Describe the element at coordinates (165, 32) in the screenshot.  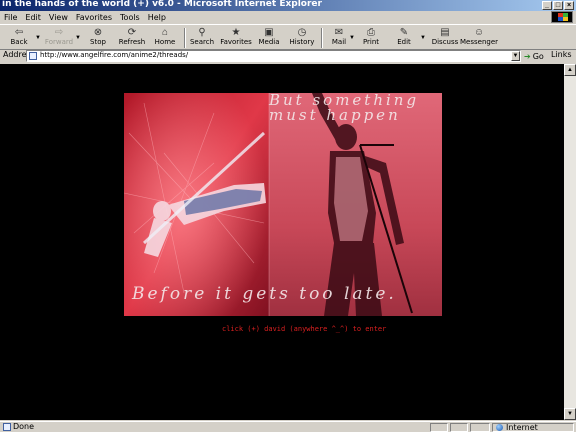
I see `home-icon: ⌂` at that location.